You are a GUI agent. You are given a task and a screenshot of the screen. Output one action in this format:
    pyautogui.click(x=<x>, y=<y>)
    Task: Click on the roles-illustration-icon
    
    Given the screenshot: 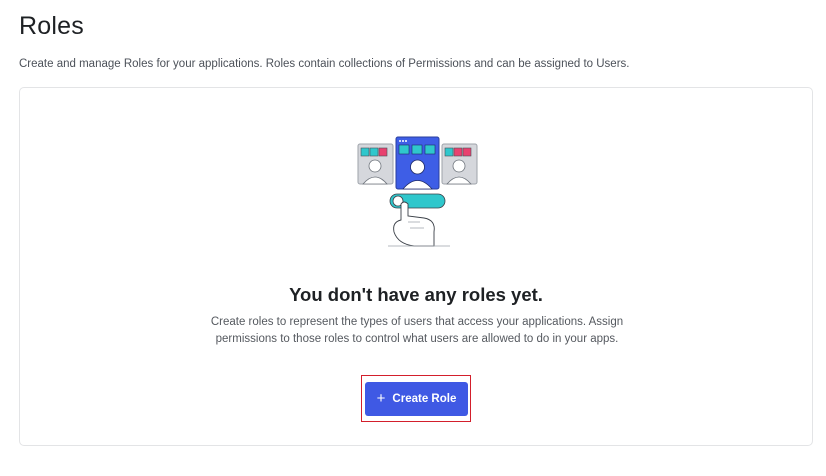 What is the action you would take?
    pyautogui.click(x=417, y=191)
    